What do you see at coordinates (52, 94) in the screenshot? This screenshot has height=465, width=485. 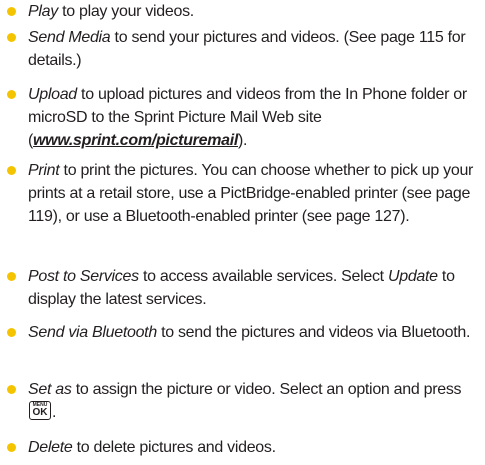 I see `option-term: Upload` at bounding box center [52, 94].